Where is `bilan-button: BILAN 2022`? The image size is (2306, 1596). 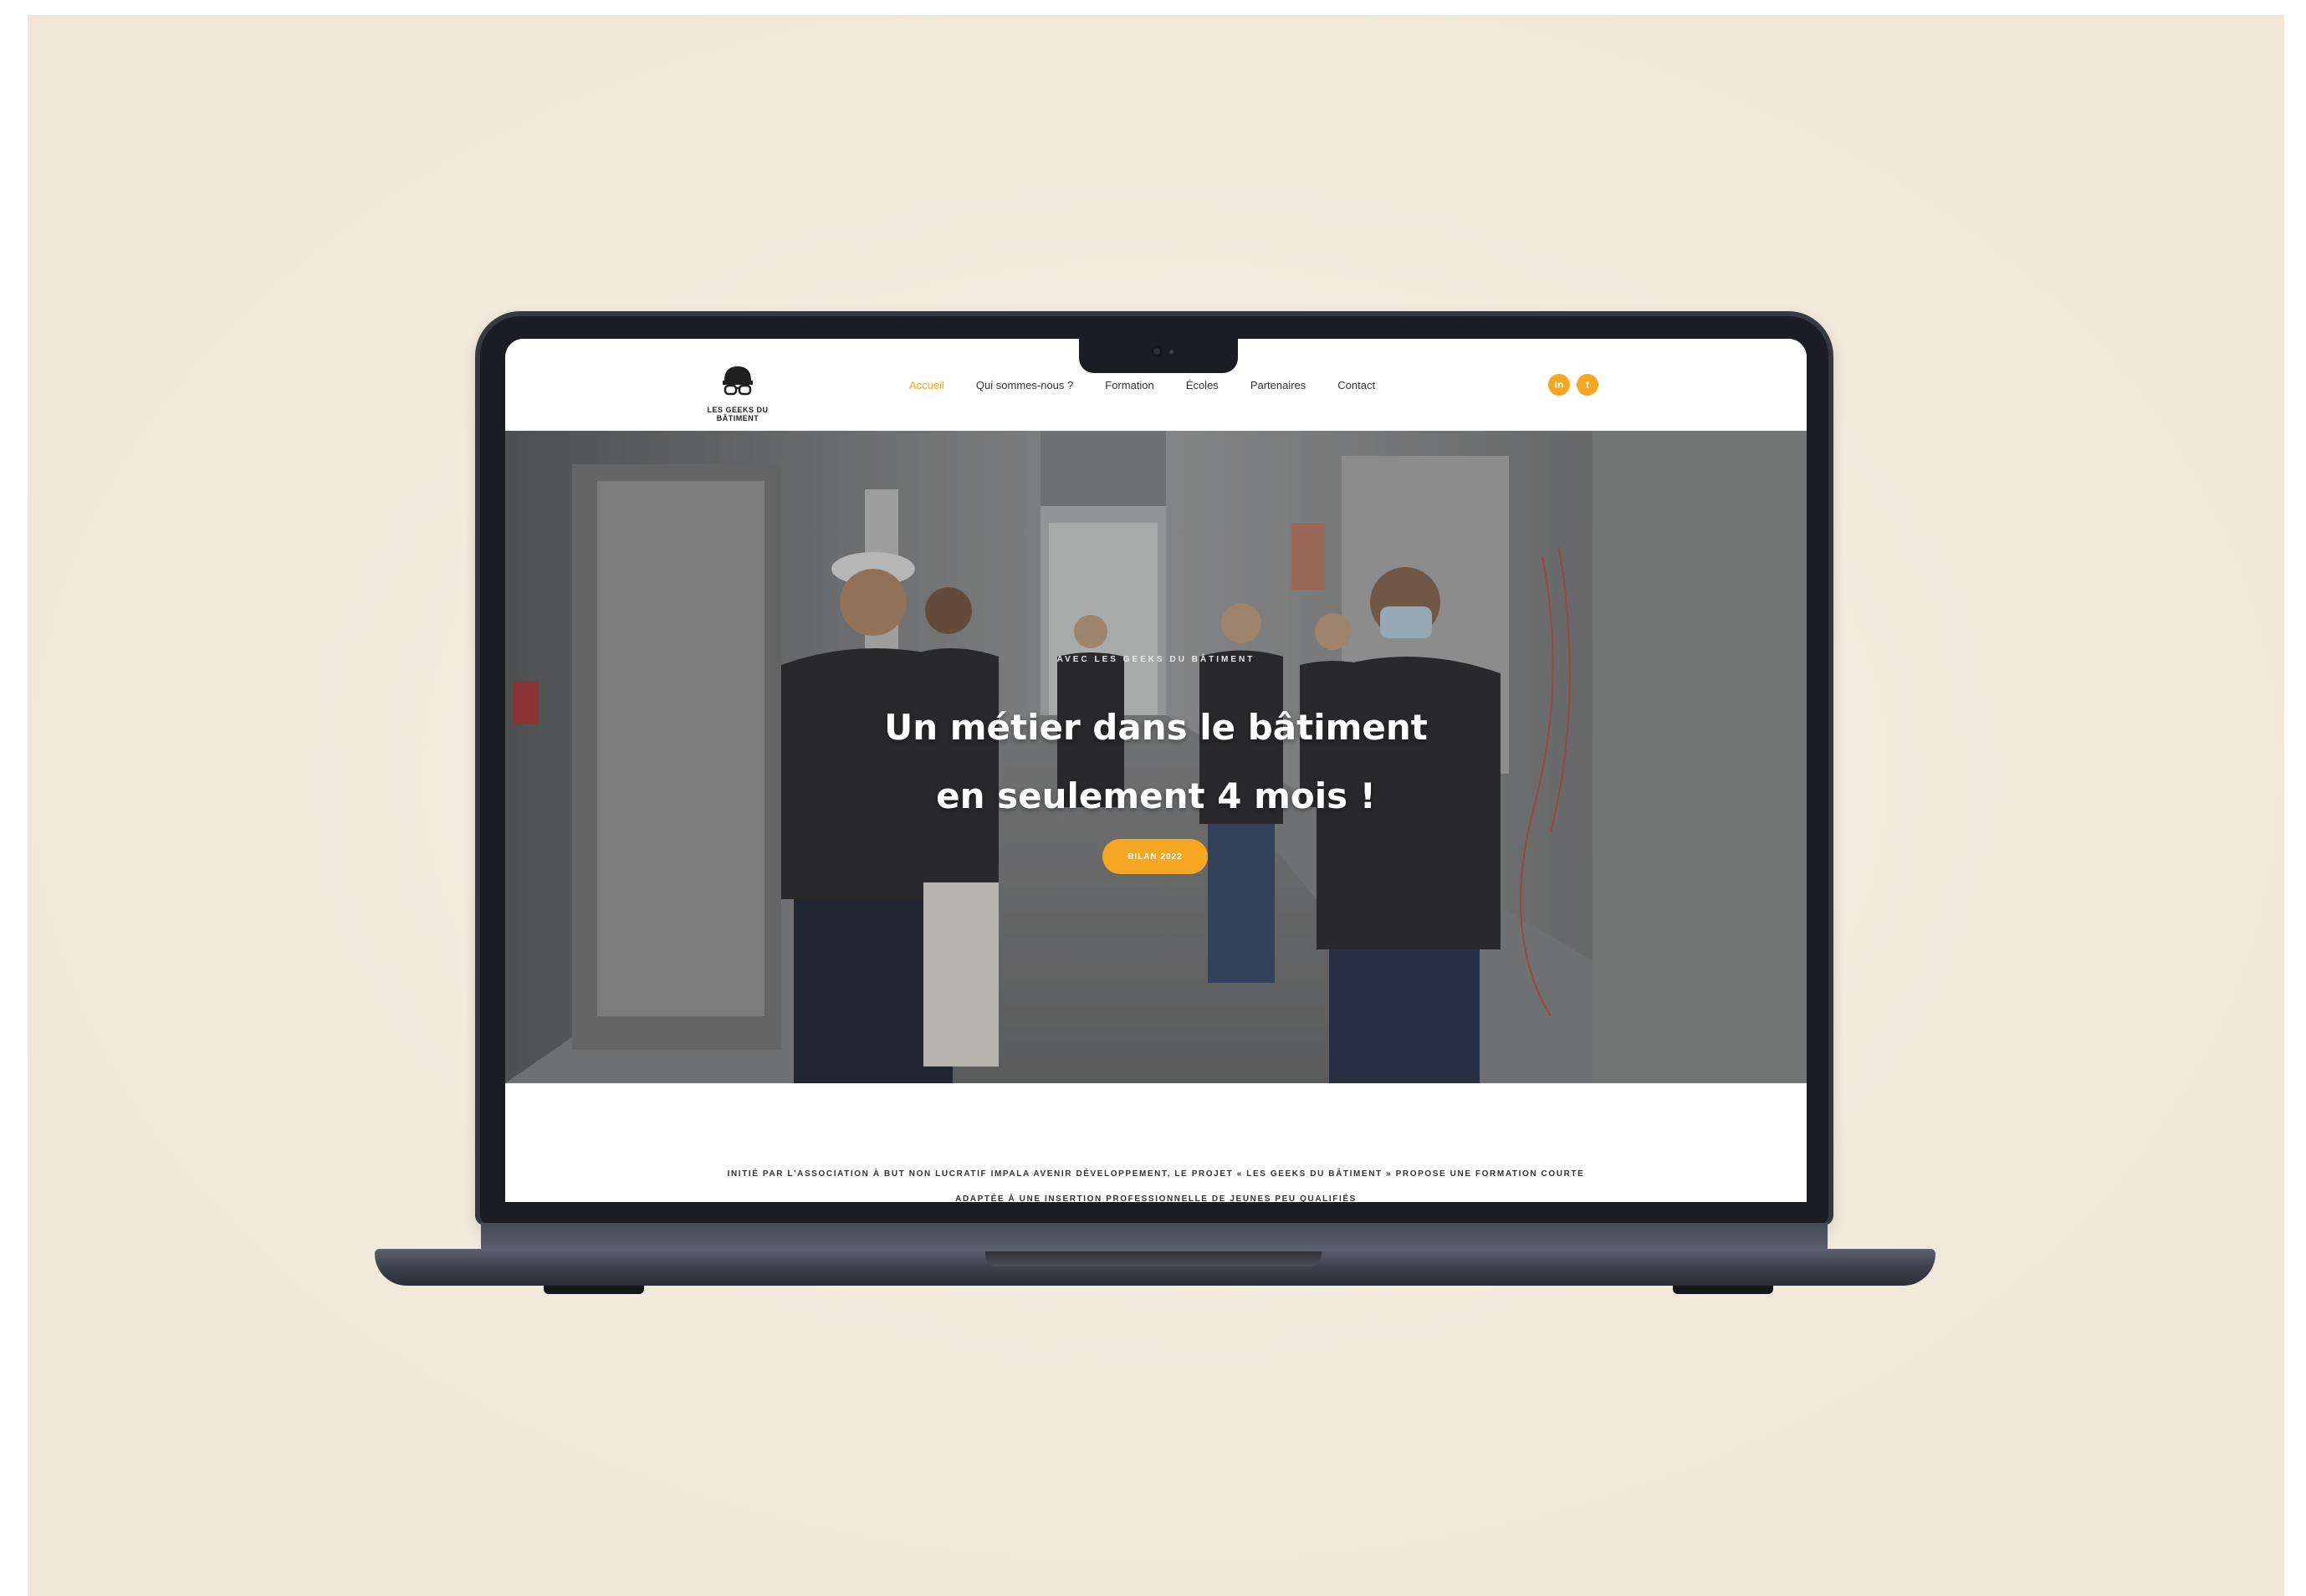
bilan-button: BILAN 2022 is located at coordinates (1155, 857).